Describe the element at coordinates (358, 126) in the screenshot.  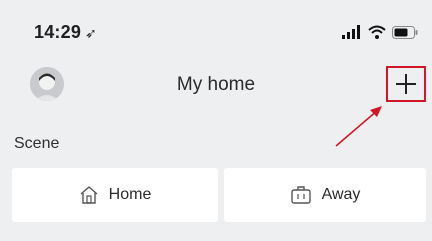
I see `annotation-arrow` at that location.